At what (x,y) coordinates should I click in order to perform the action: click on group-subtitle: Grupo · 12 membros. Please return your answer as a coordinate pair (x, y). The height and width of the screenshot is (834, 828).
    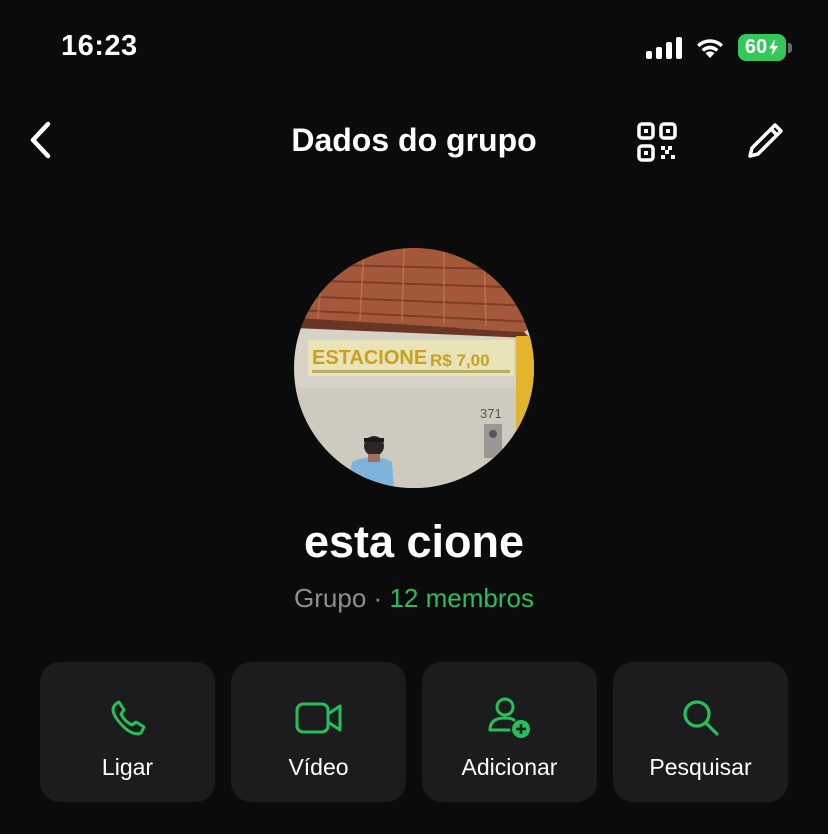
    Looking at the image, I should click on (414, 598).